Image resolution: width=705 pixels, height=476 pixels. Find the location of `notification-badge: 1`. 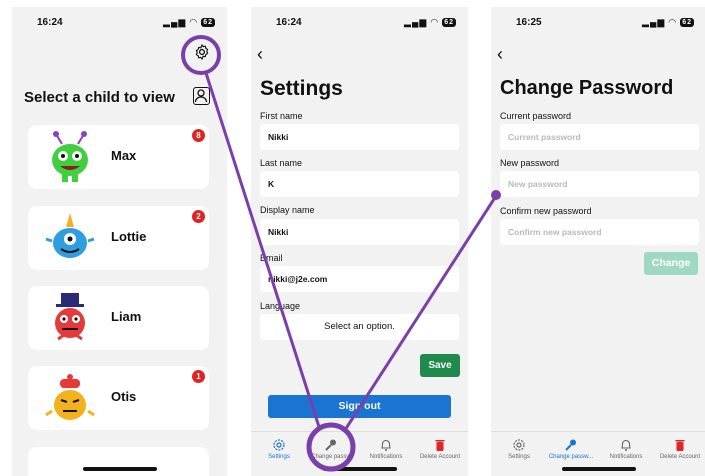

notification-badge: 1 is located at coordinates (198, 376).